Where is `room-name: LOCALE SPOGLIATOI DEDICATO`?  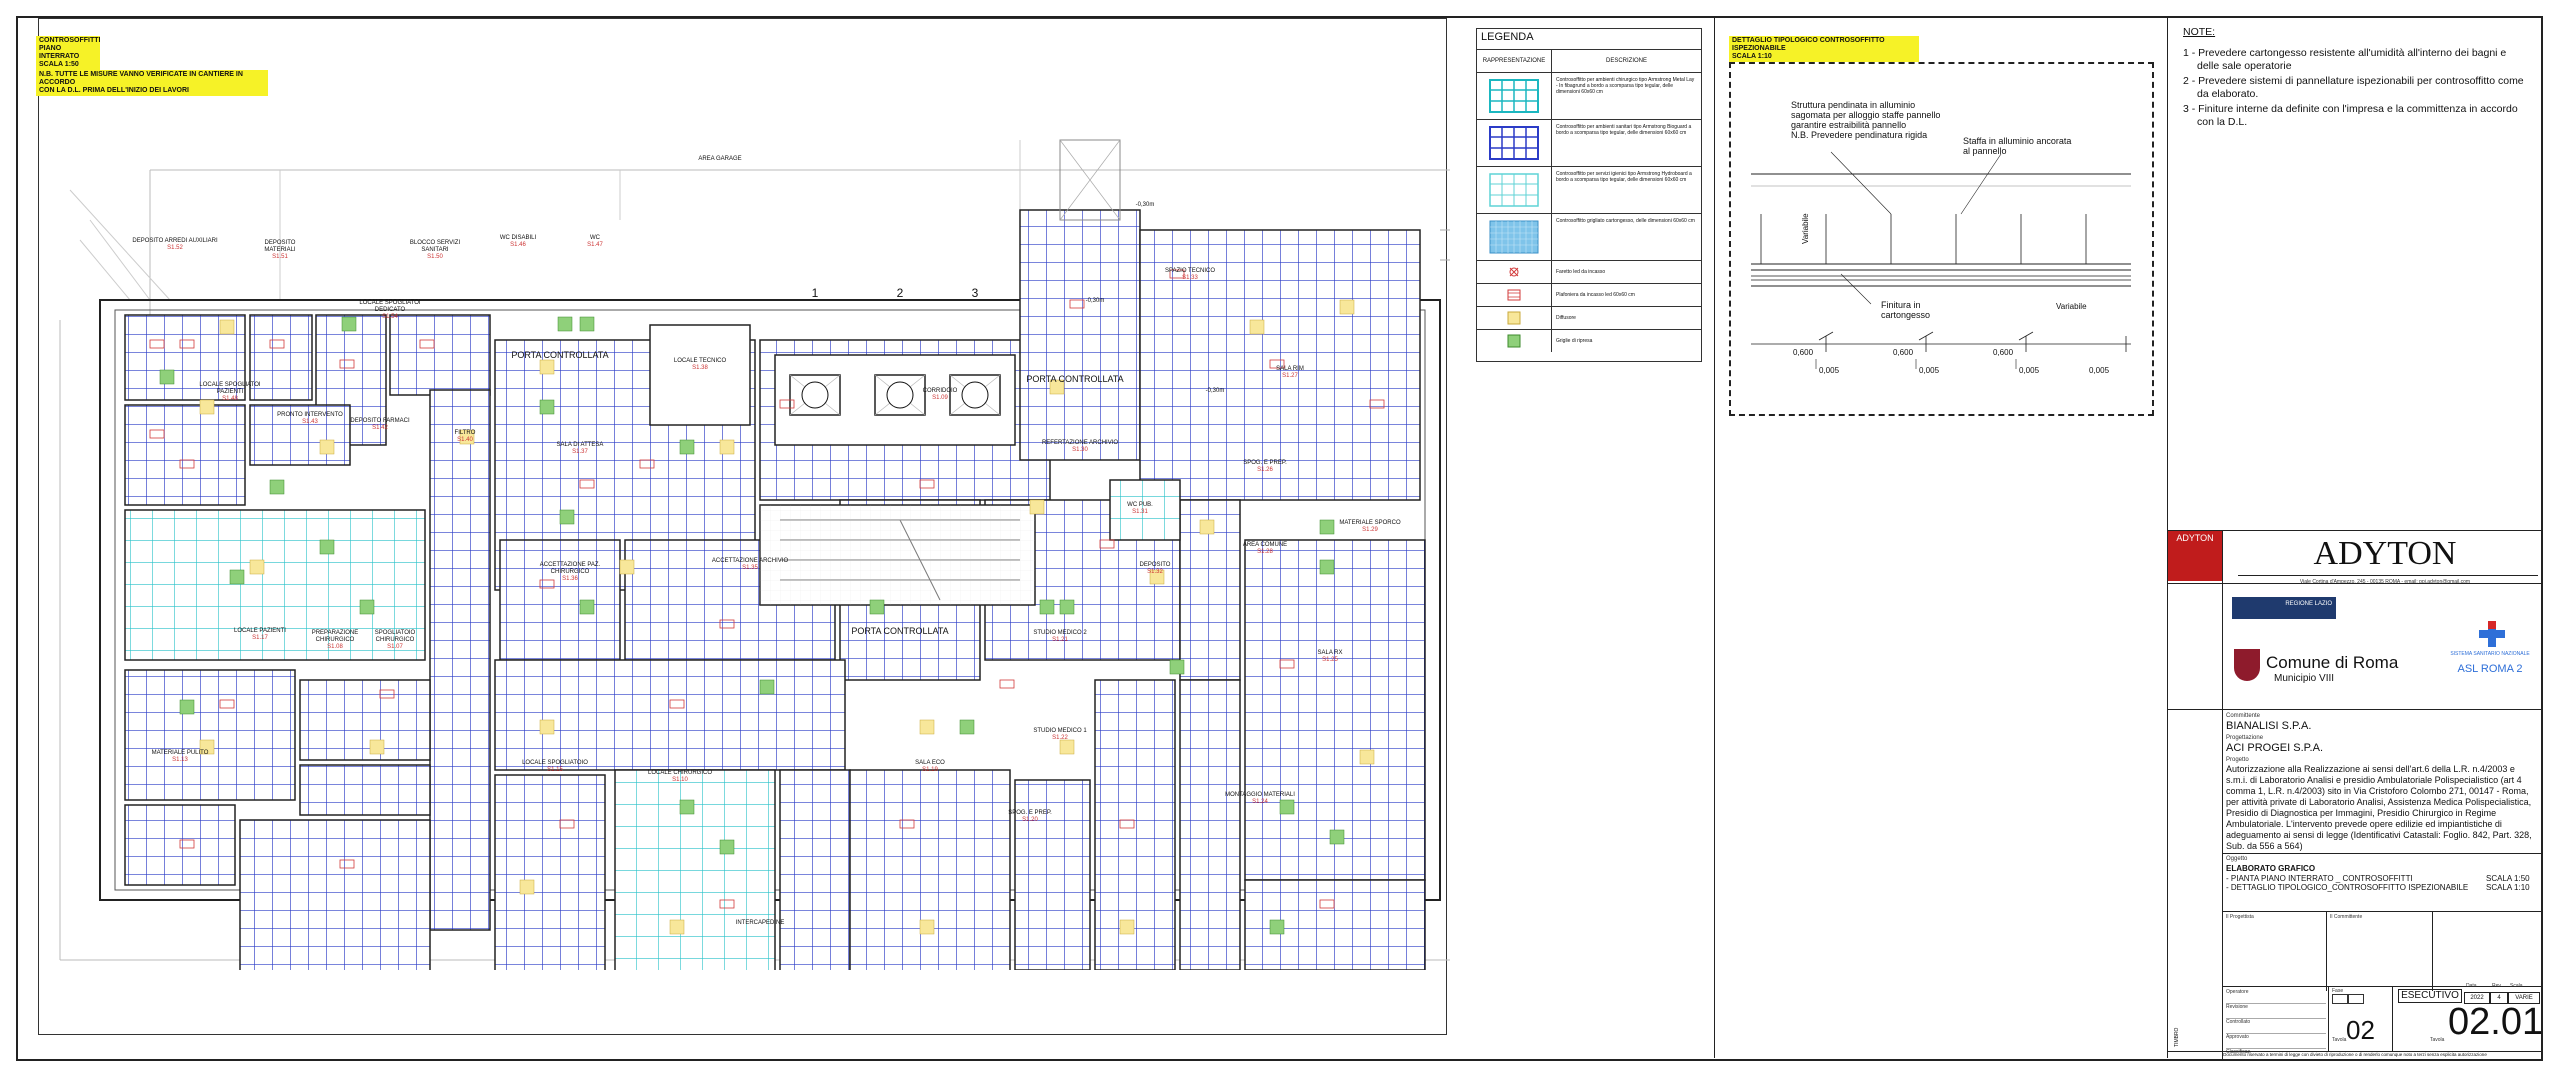 room-name: LOCALE SPOGLIATOI DEDICATO is located at coordinates (390, 306).